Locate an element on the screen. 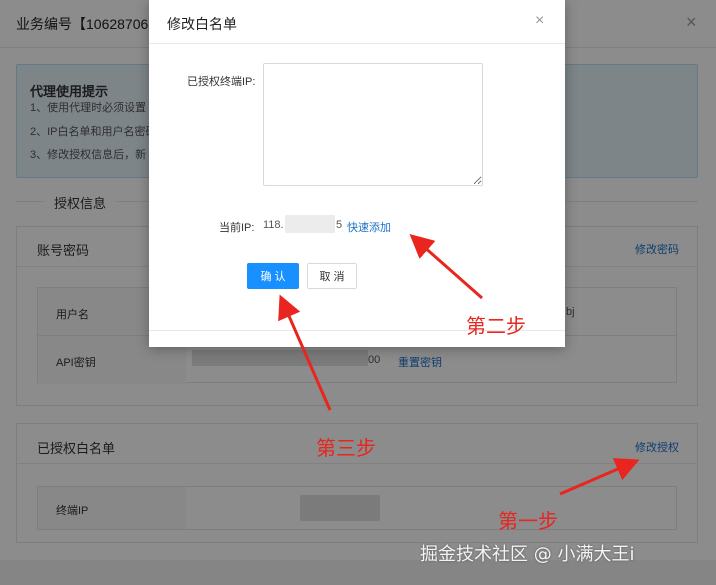  ip-field-label: 已授权终端IP: is located at coordinates (221, 82).